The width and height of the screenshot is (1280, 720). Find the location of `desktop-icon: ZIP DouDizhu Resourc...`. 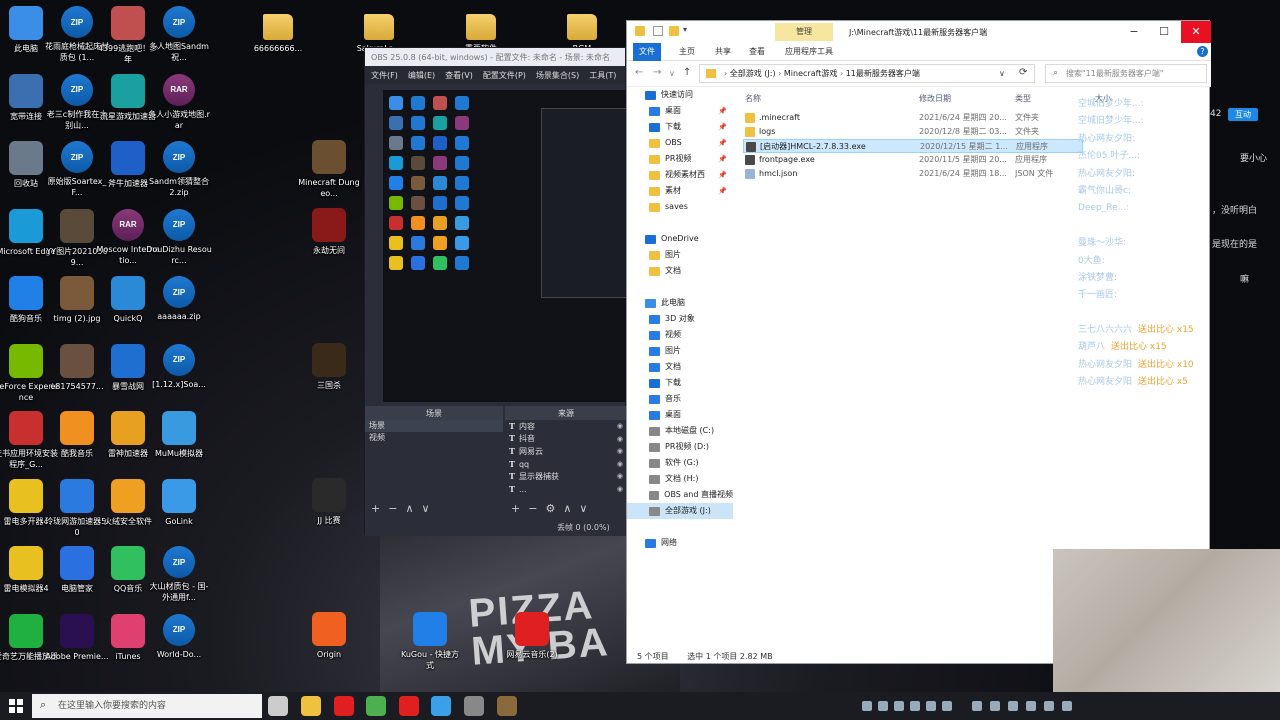

desktop-icon: ZIP DouDizhu Resourc... is located at coordinates (179, 237).